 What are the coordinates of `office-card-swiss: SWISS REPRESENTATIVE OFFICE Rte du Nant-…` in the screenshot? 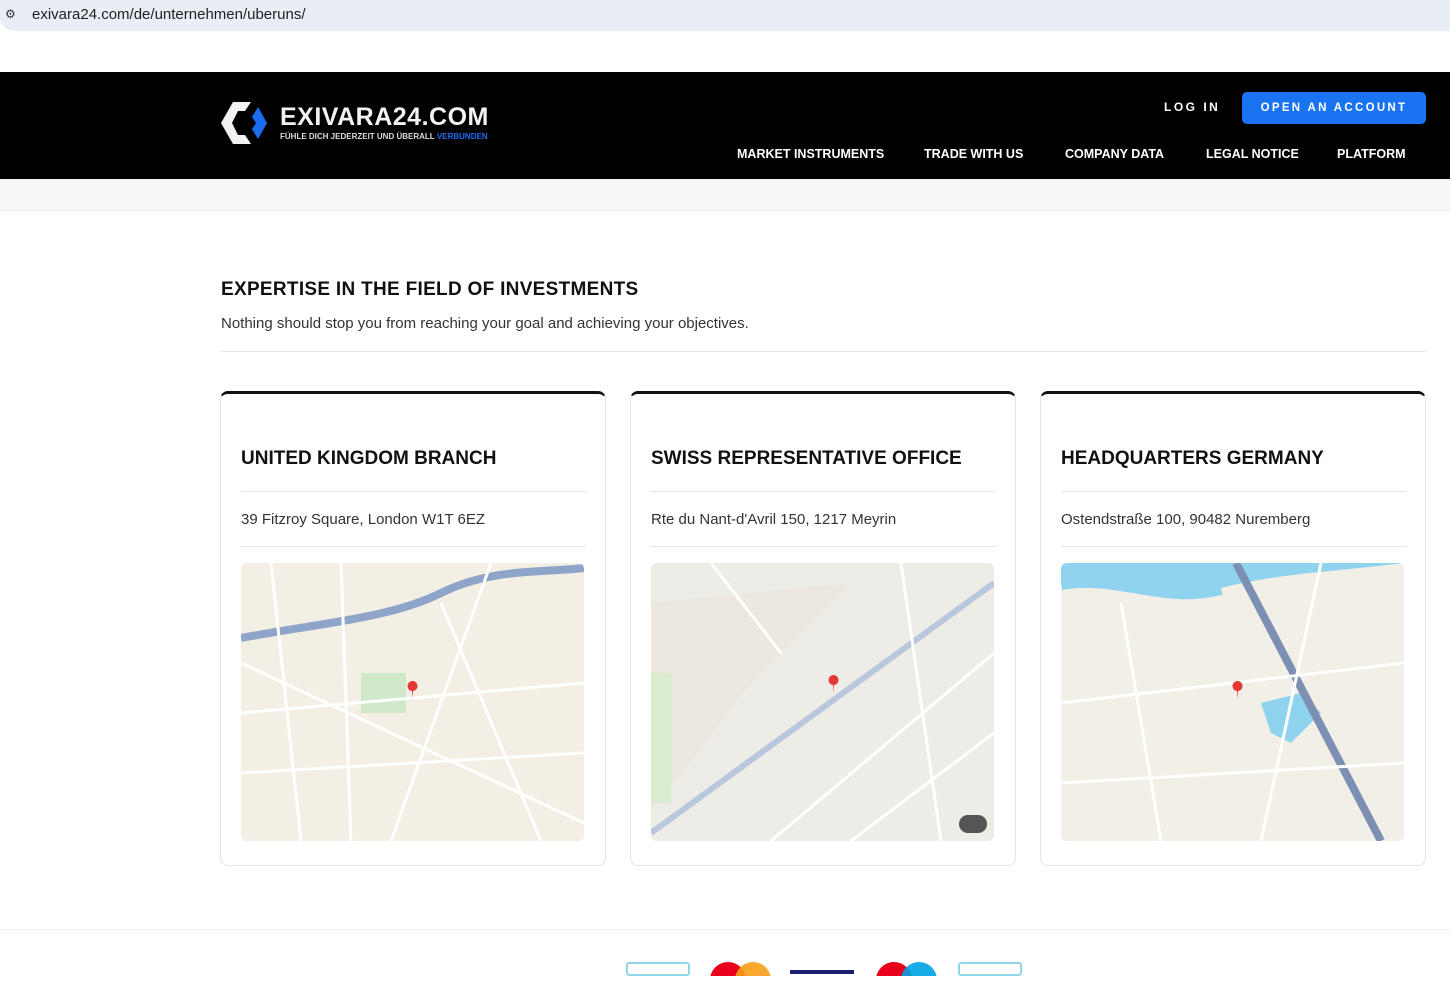 It's located at (823, 628).